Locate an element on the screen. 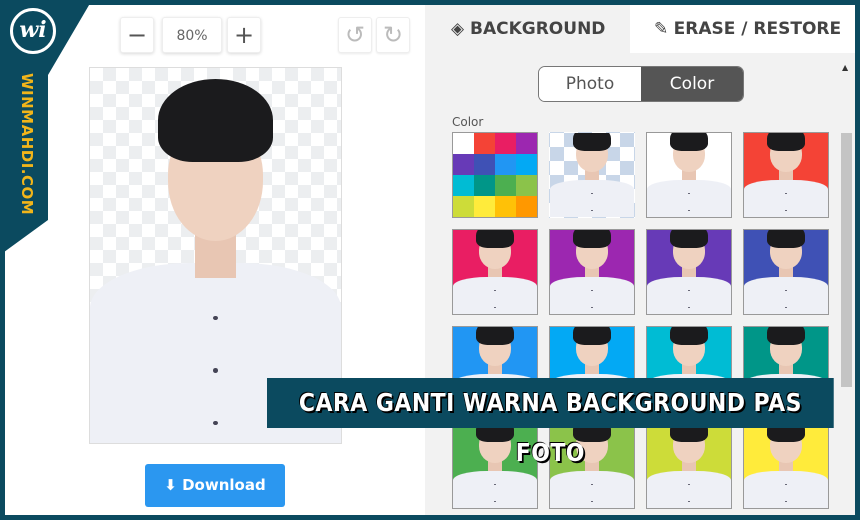 The width and height of the screenshot is (860, 520). download-button: ⬇ Download is located at coordinates (215, 485).